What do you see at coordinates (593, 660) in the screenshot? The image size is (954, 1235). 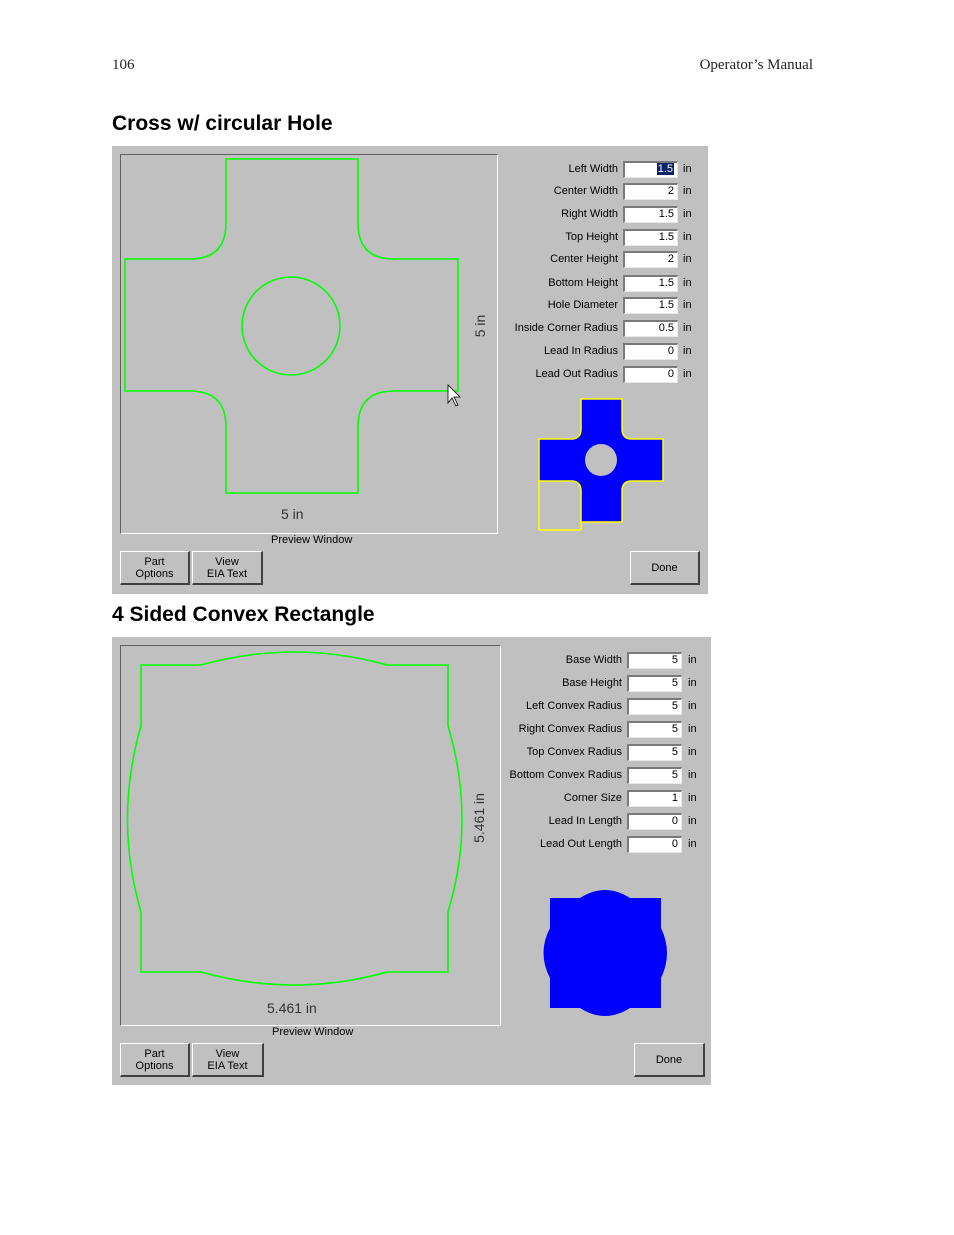 I see `field-label: Base Width` at bounding box center [593, 660].